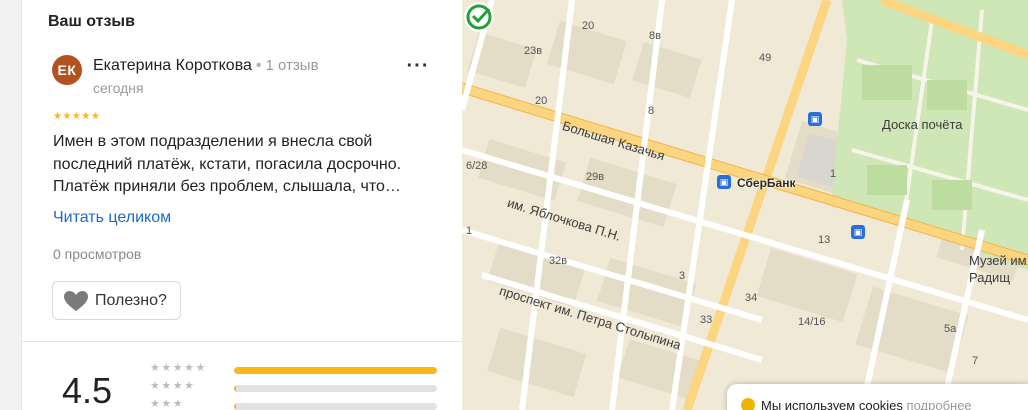 The width and height of the screenshot is (1028, 410). What do you see at coordinates (651, 111) in the screenshot?
I see `house-number: 8` at bounding box center [651, 111].